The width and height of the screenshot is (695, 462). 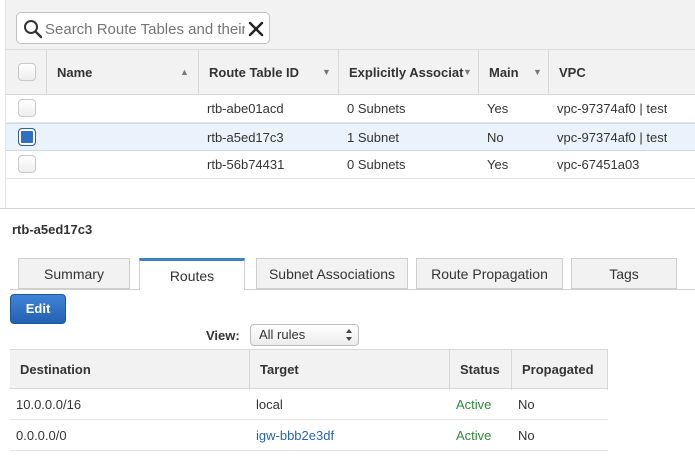 I want to click on row-vpc: vpc-67451a03, so click(x=598, y=164).